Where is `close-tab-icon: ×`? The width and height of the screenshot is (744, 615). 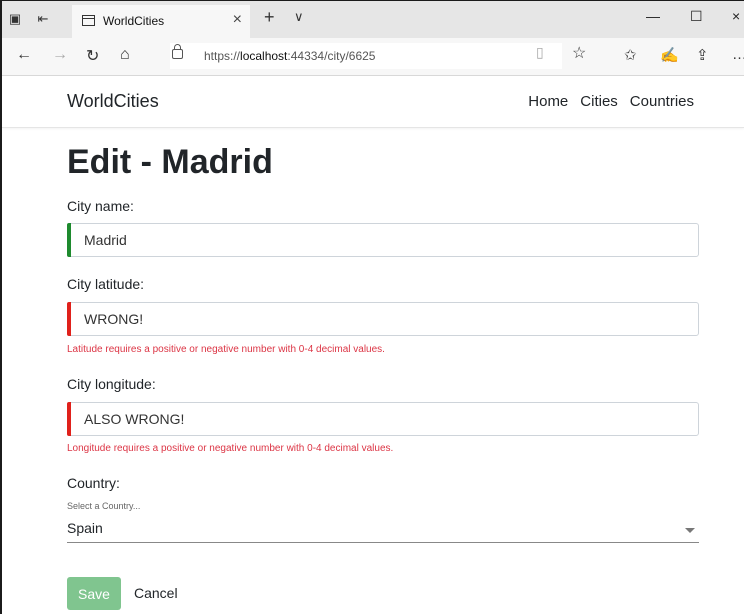 close-tab-icon: × is located at coordinates (237, 20).